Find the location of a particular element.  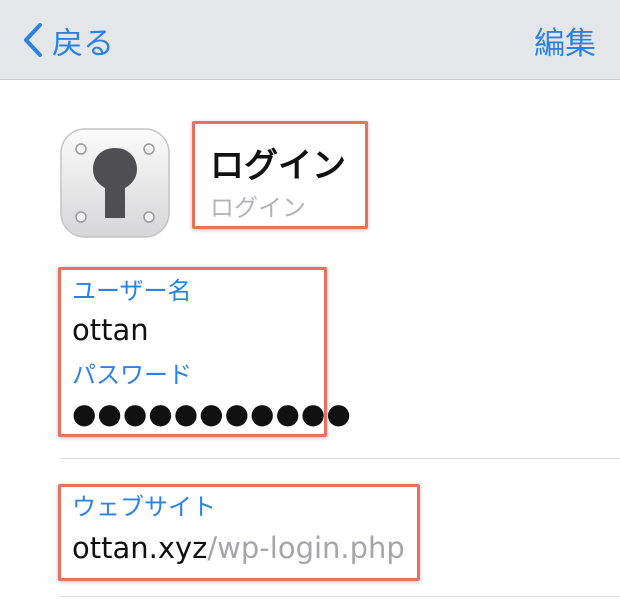

item-subtitle: ログイン is located at coordinates (258, 208).